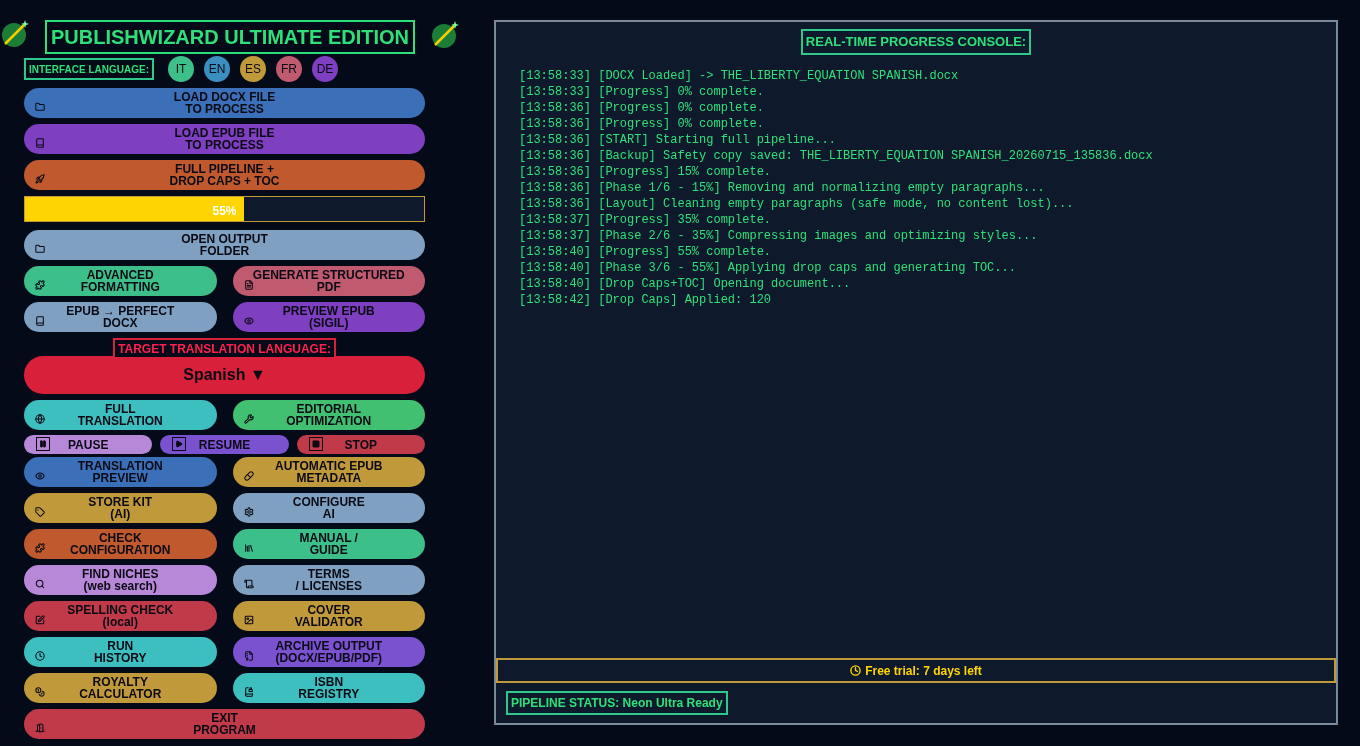  Describe the element at coordinates (248, 548) in the screenshot. I see `books-icon` at that location.